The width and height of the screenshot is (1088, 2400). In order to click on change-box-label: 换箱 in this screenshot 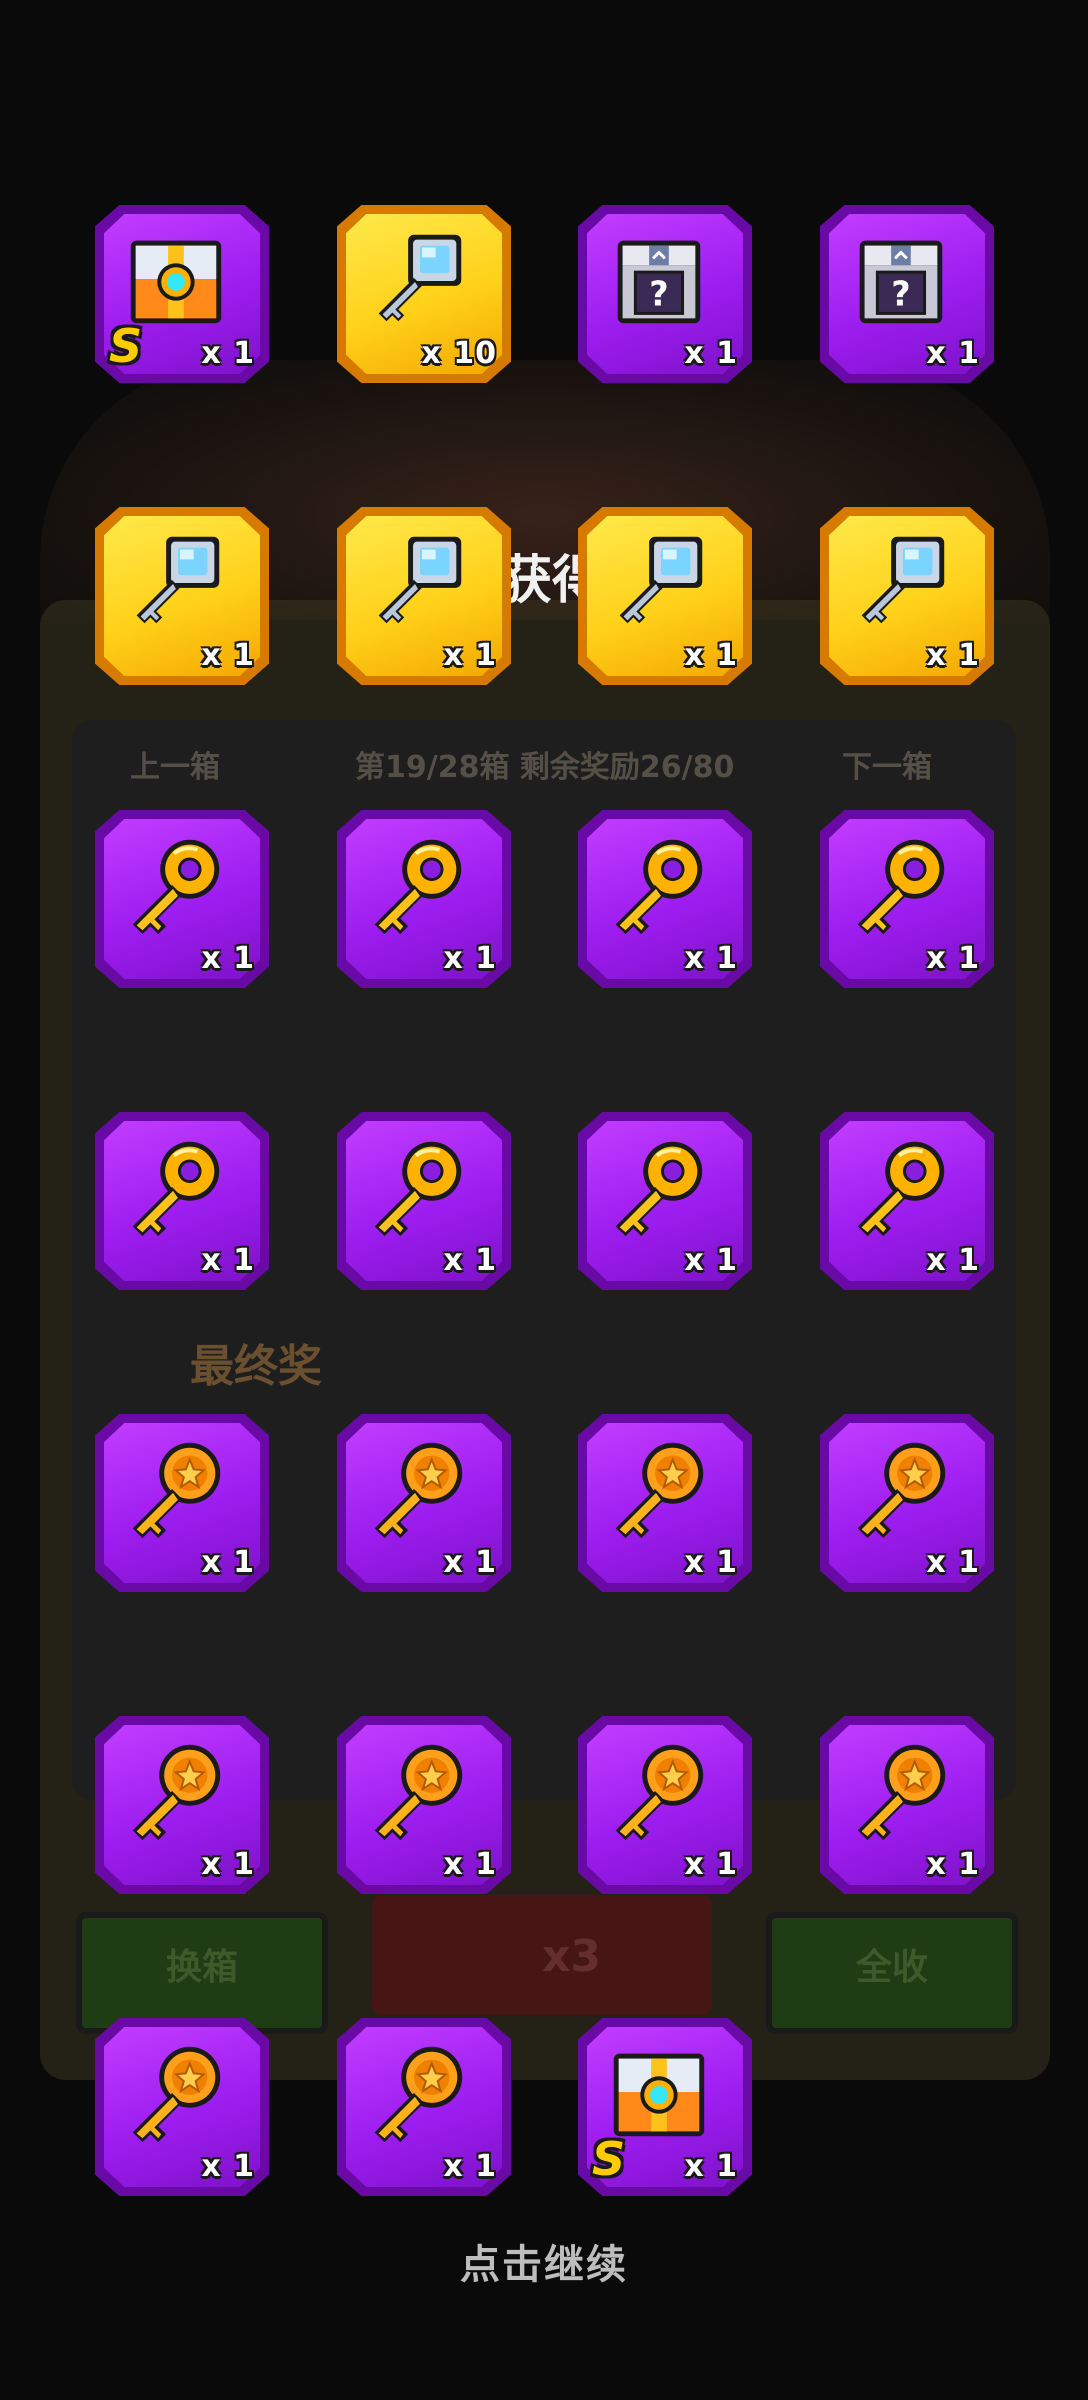, I will do `click(201, 1967)`.